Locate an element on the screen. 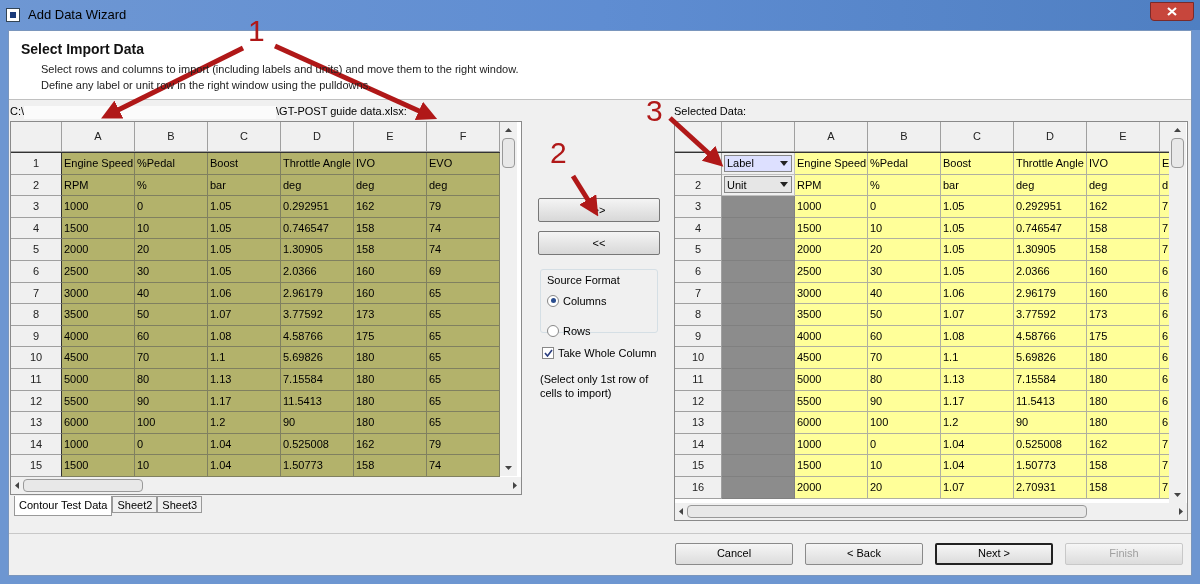 The height and width of the screenshot is (584, 1200). table-cell: RPM is located at coordinates (831, 185).